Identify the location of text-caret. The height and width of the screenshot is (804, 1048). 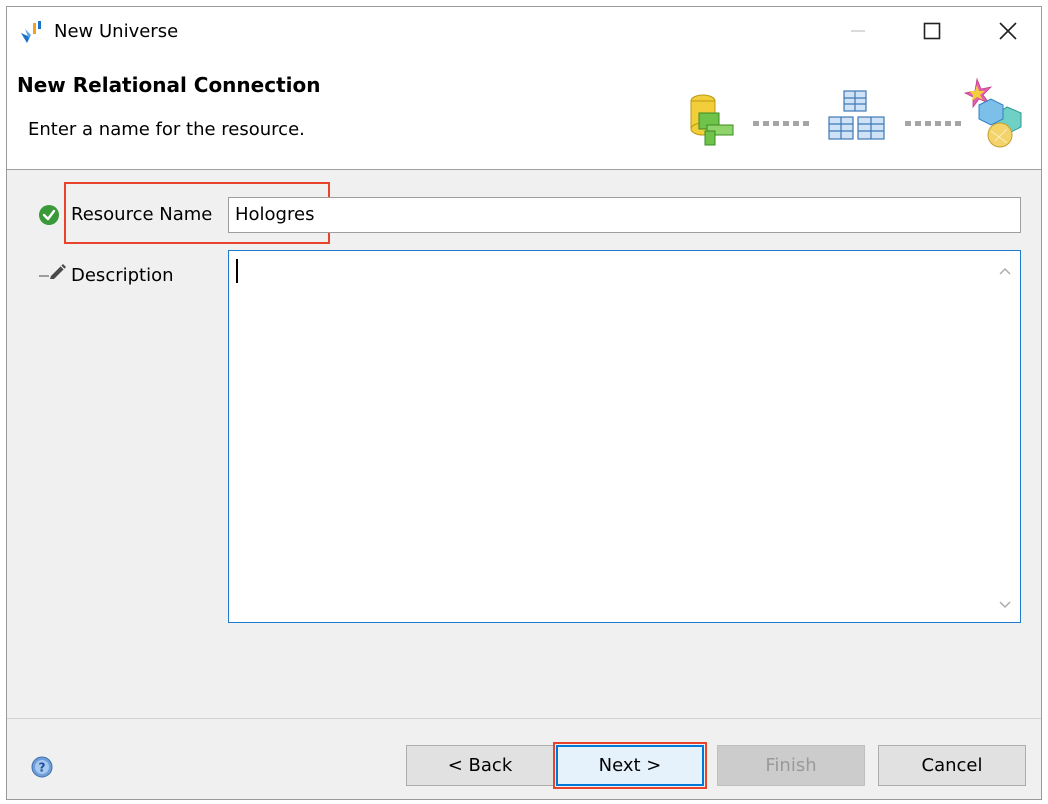
(237, 271).